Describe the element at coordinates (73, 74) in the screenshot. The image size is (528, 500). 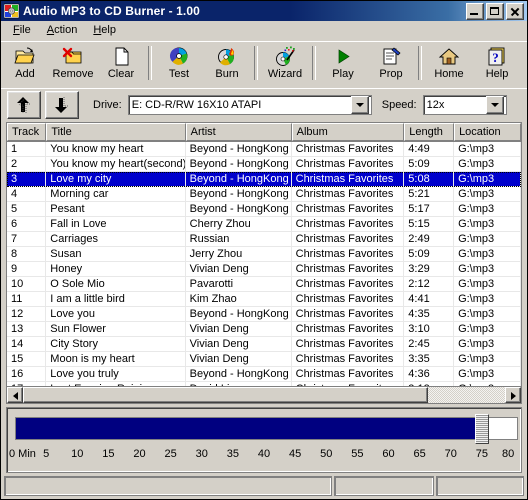
I see `toolbar-label-remove: Remove` at that location.